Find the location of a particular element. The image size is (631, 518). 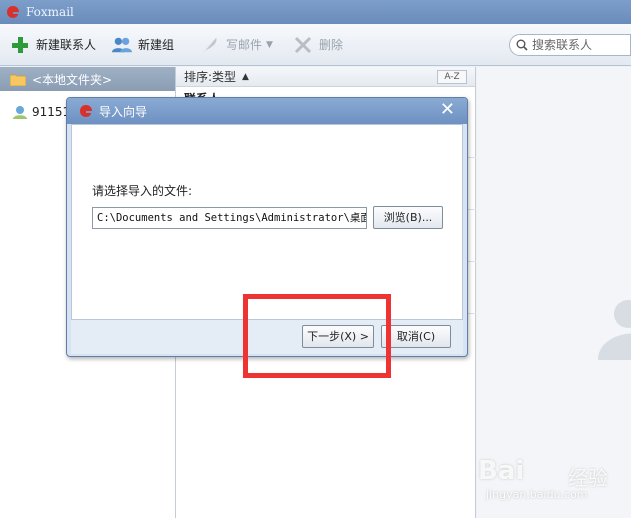

new-group-label: 新建组 is located at coordinates (156, 45).